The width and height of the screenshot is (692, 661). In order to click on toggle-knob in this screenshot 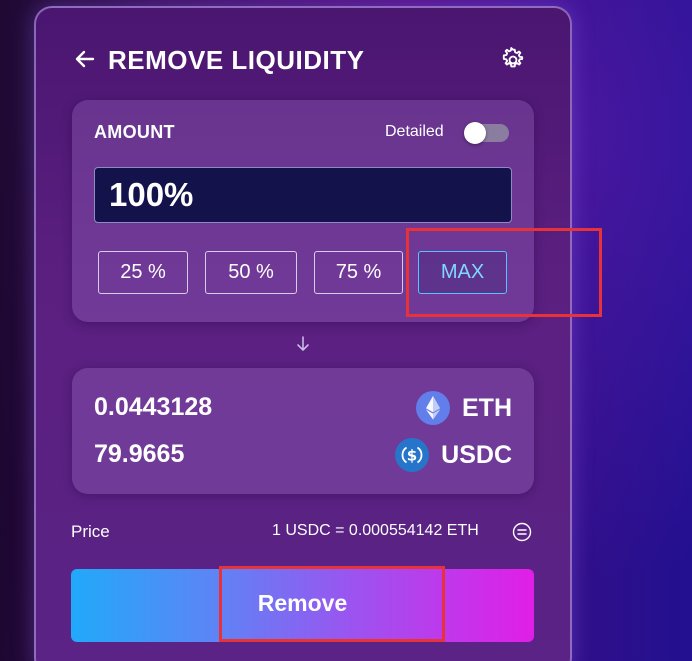, I will do `click(475, 133)`.